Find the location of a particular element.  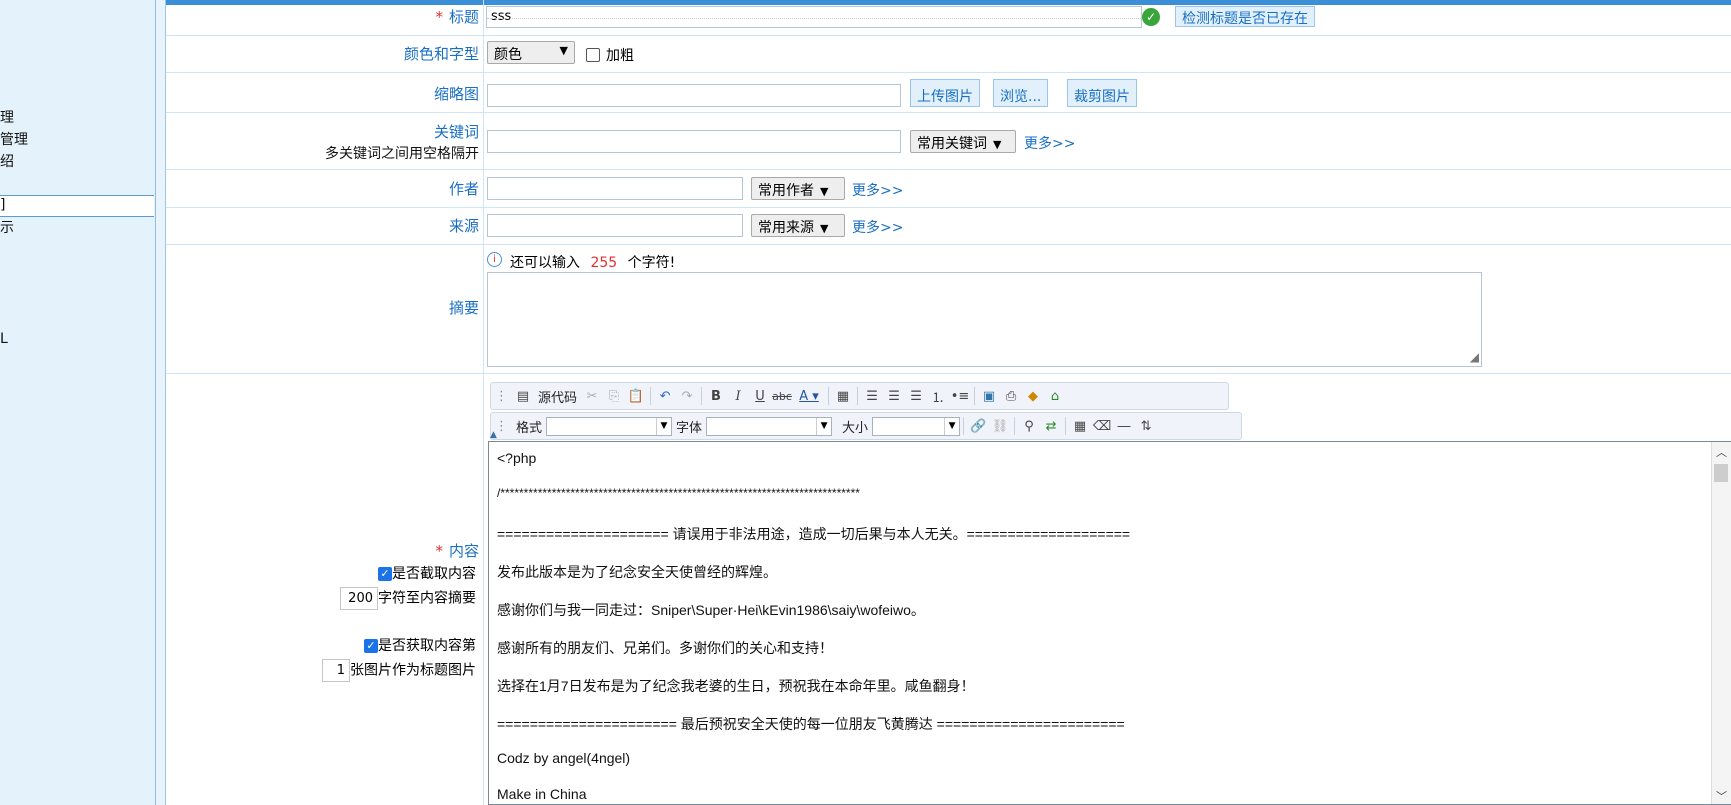

page-break-icon: ⇅ is located at coordinates (1146, 426).